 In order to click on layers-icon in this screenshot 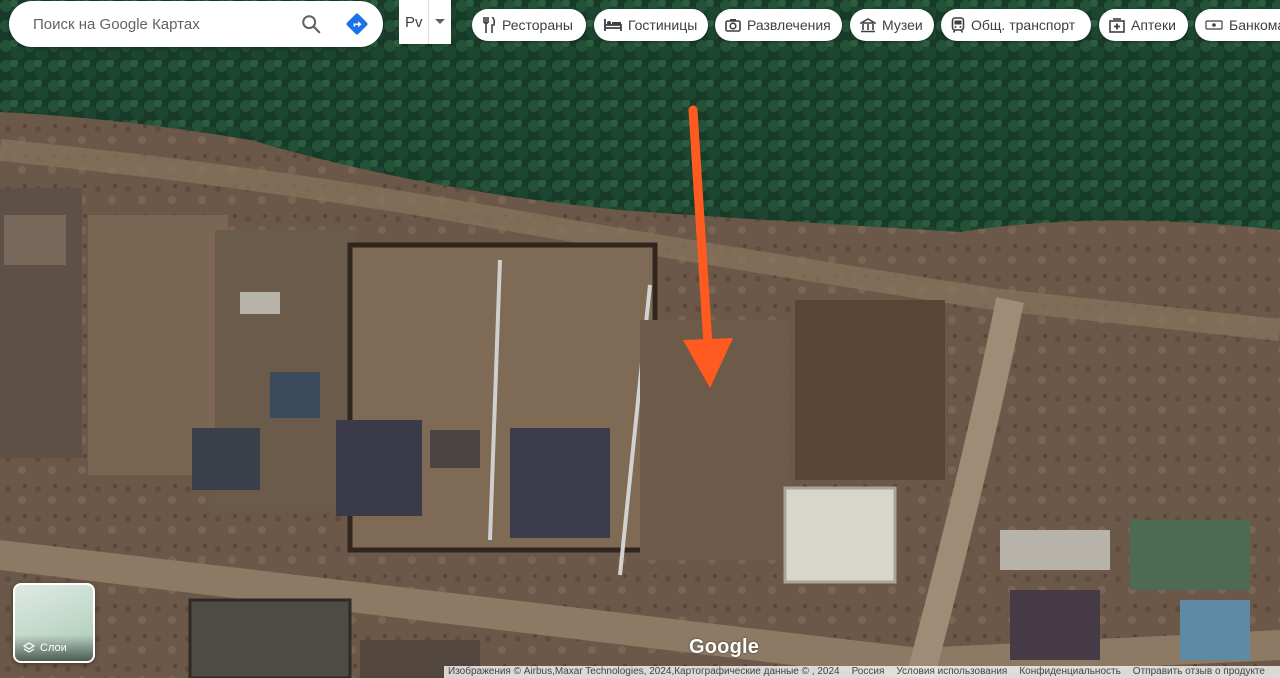, I will do `click(29, 647)`.